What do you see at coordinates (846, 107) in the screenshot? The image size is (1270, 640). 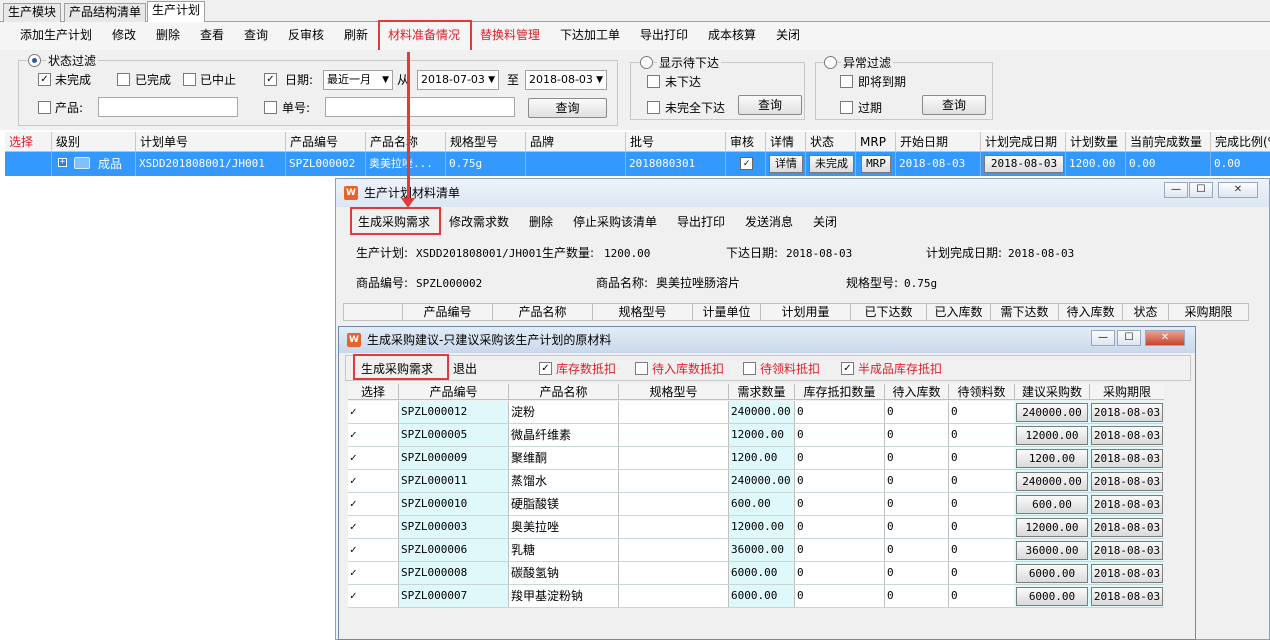 I see `expired-checkbox` at bounding box center [846, 107].